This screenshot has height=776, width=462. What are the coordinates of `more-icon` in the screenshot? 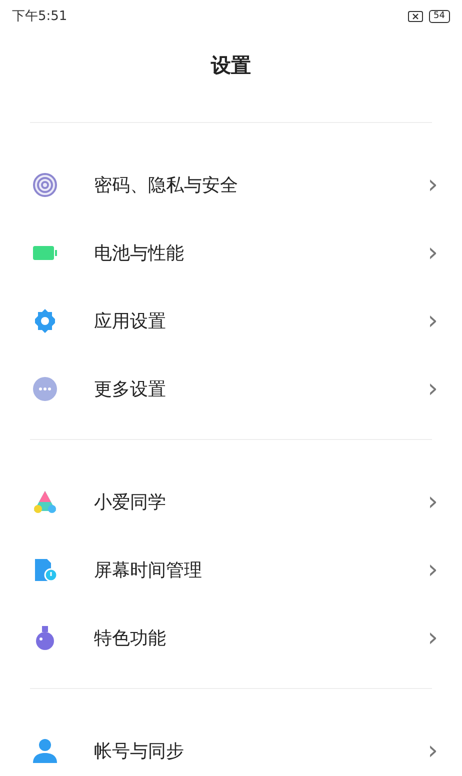 It's located at (45, 389).